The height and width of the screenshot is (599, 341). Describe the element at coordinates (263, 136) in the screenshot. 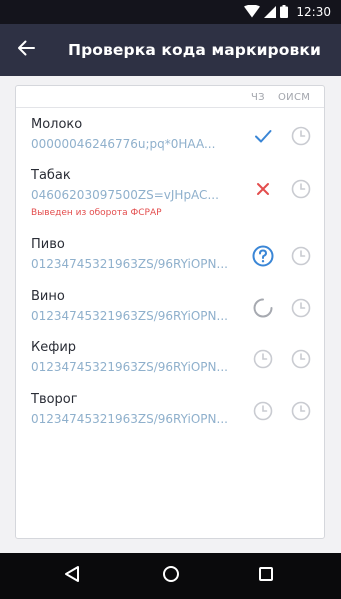

I see `check-icon` at that location.